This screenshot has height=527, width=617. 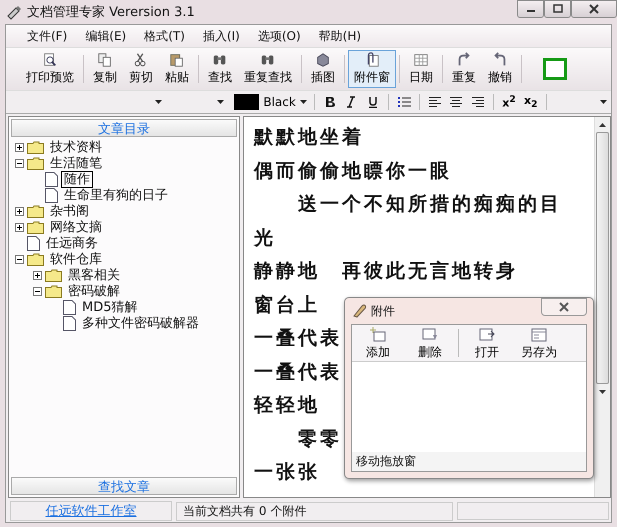 I want to click on superscript-button: x$^{2}$, so click(x=509, y=102).